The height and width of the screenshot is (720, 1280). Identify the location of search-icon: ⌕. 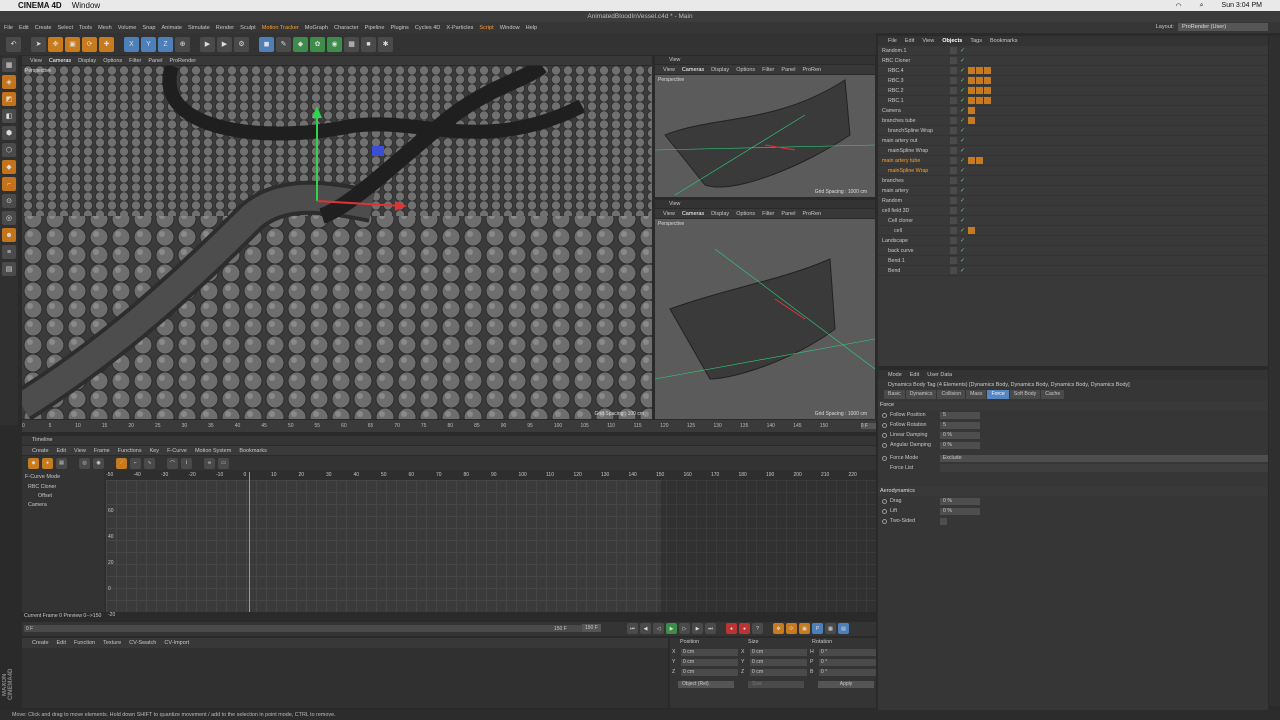
(1202, 6).